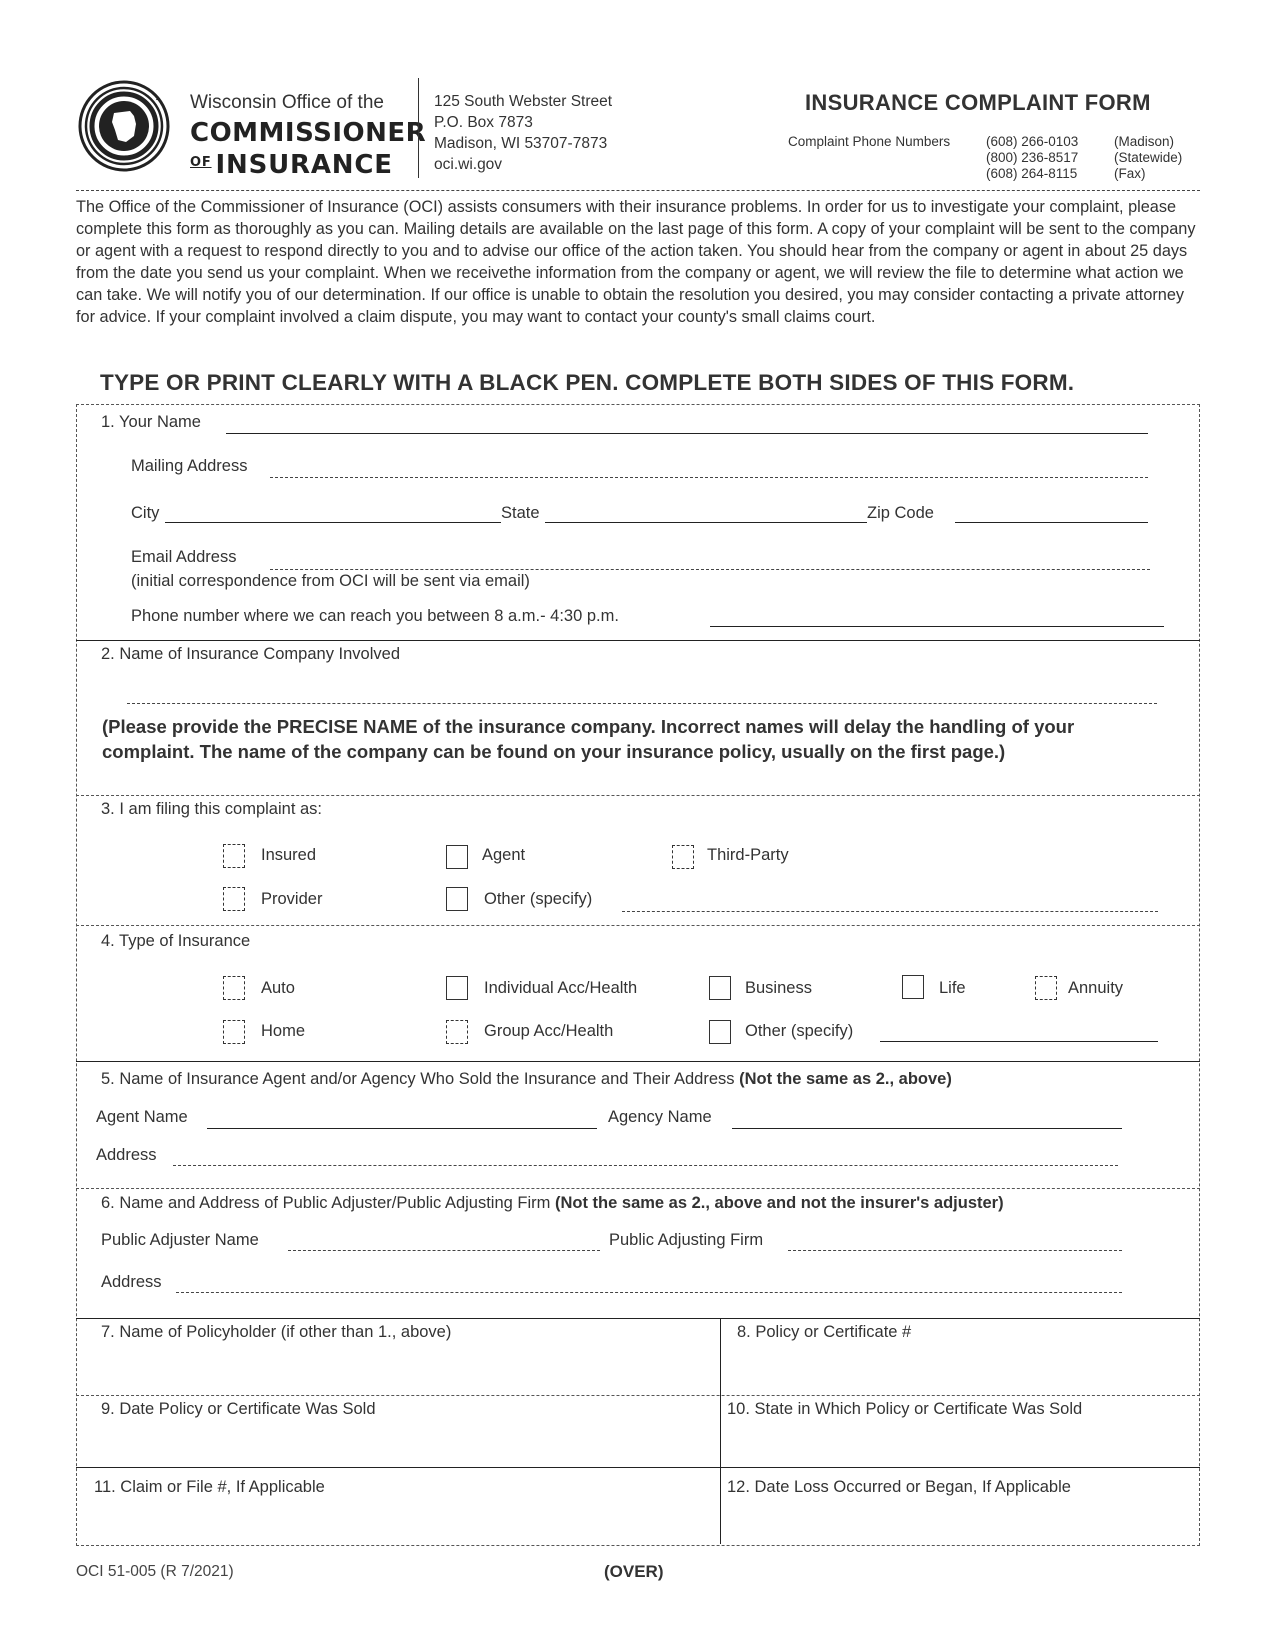  I want to click on phone-location: (Madison), so click(1144, 141).